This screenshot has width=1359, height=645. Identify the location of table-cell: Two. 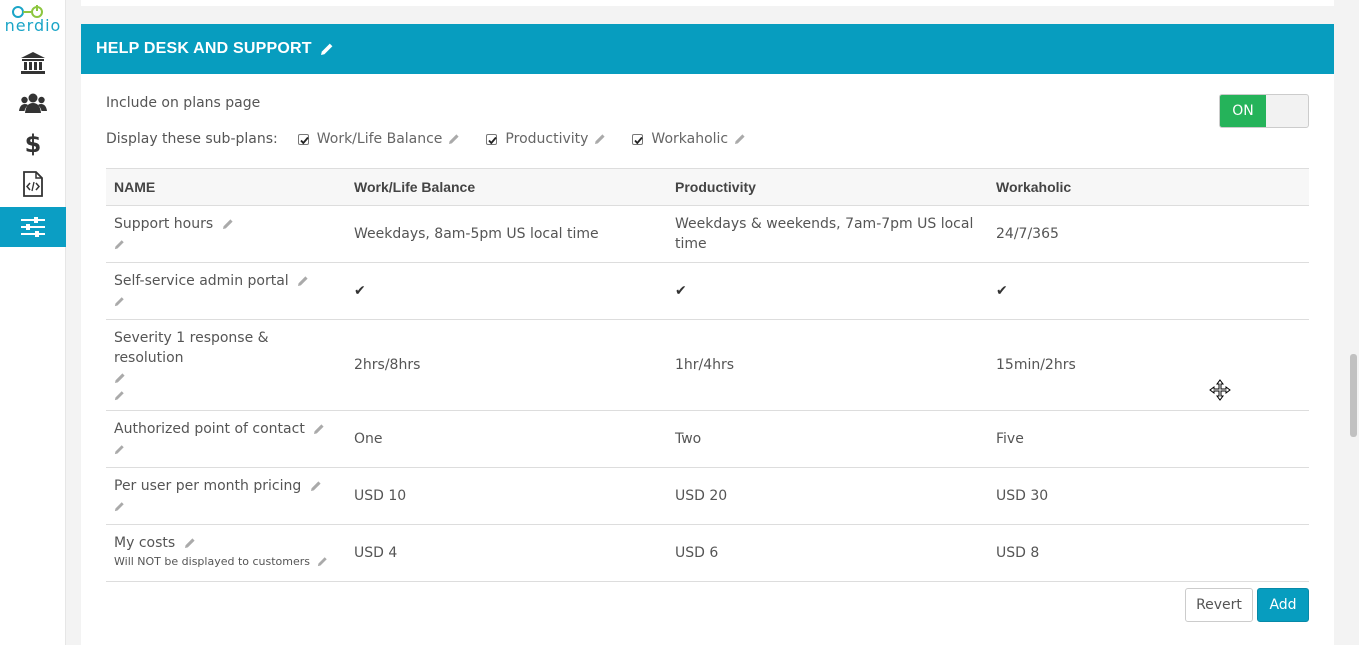
(827, 439).